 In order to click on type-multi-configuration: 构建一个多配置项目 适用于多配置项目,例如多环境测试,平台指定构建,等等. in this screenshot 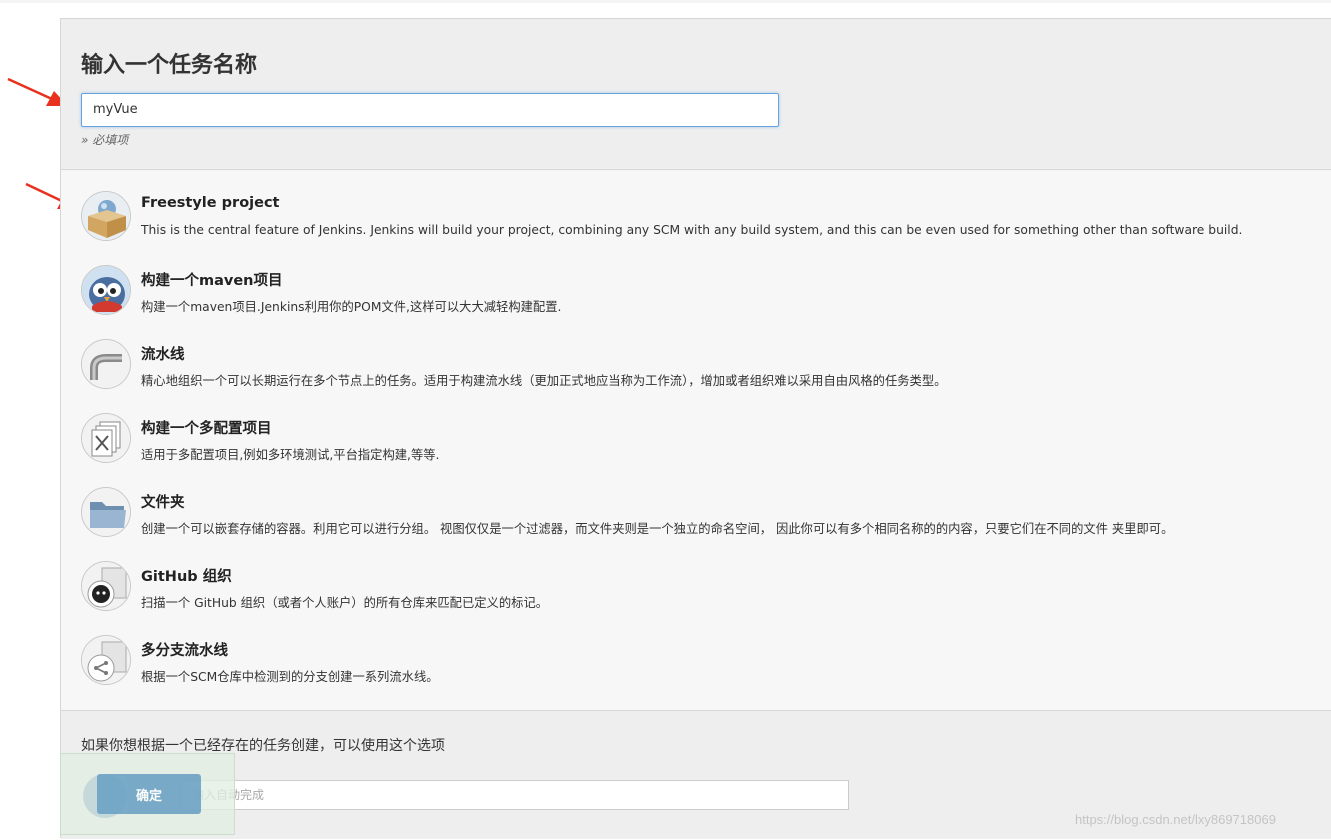, I will do `click(701, 428)`.